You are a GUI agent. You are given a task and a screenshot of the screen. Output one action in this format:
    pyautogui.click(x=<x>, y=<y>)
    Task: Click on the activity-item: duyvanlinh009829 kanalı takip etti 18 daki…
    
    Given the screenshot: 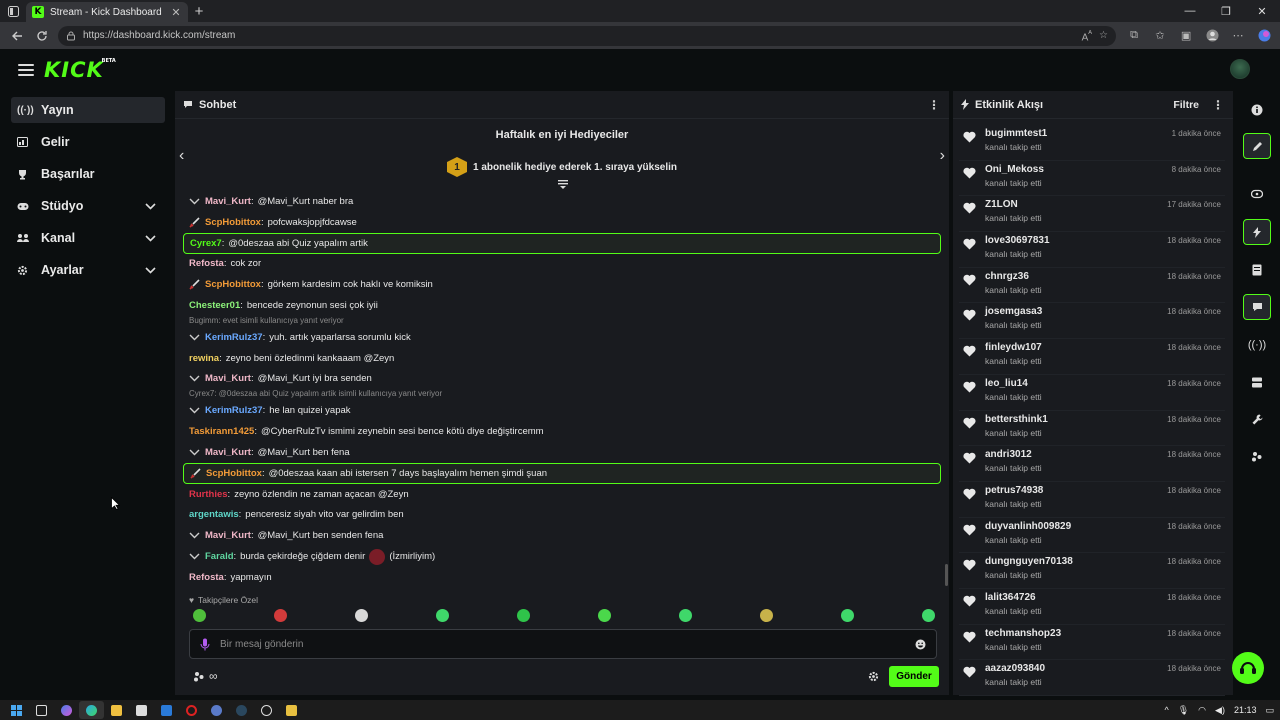 What is the action you would take?
    pyautogui.click(x=1092, y=536)
    